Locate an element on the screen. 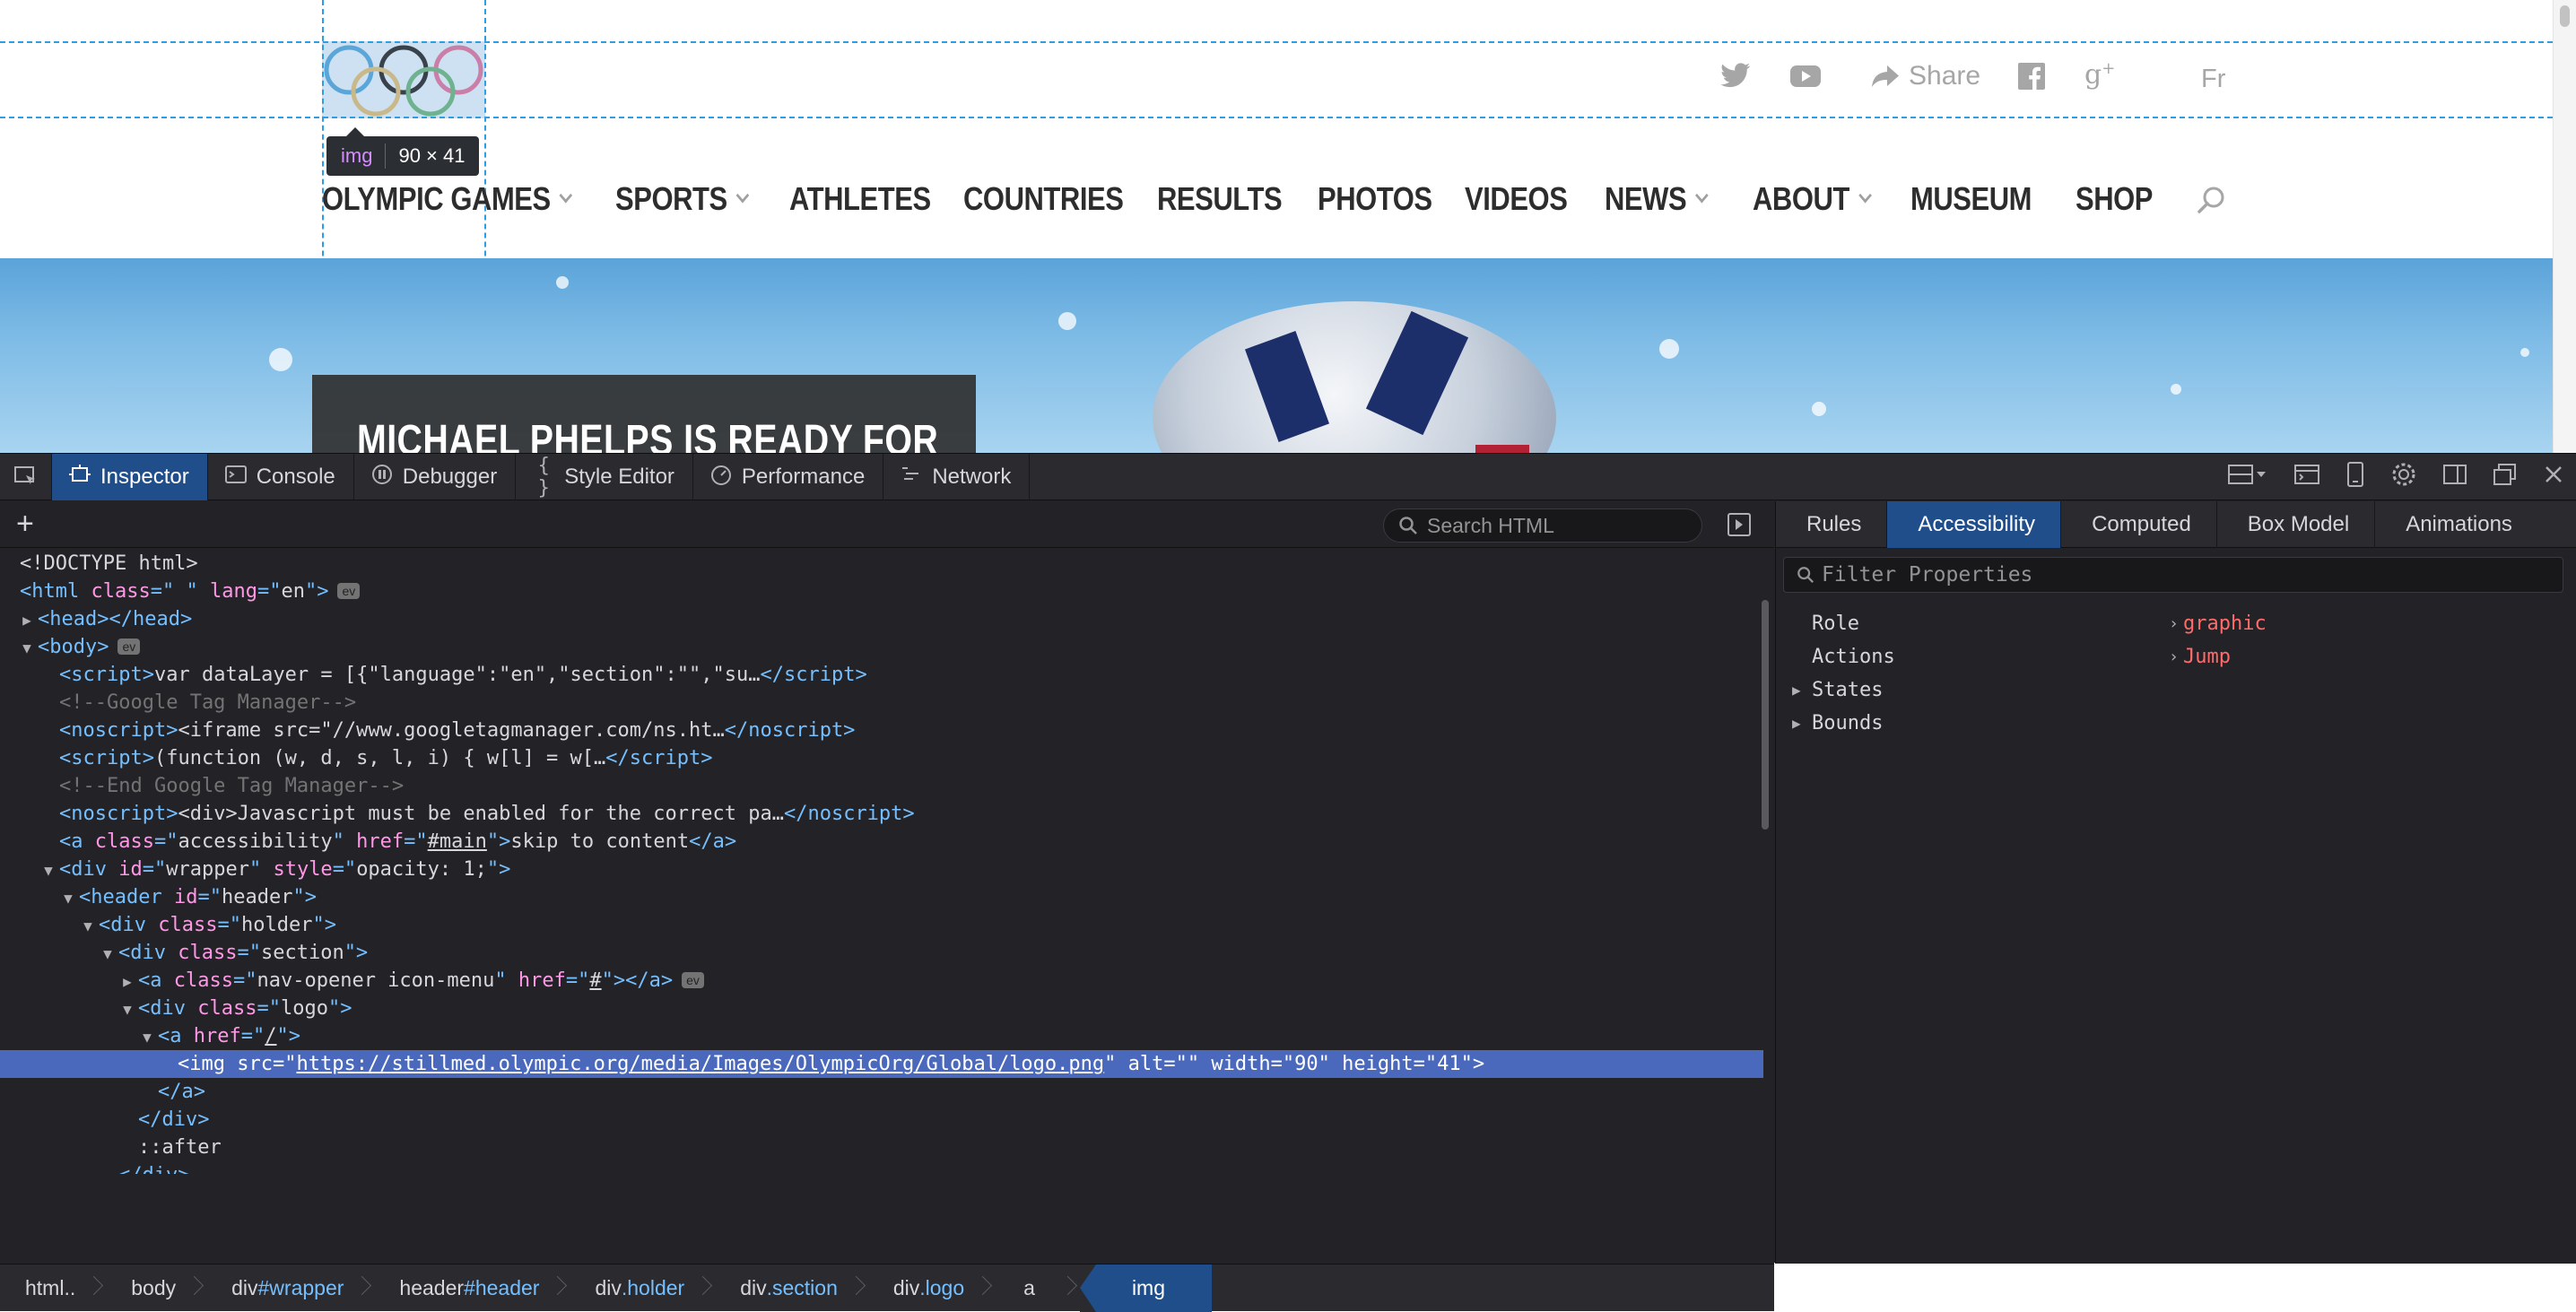  markup-node: <!--End Google Tag Manager--> is located at coordinates (881, 786).